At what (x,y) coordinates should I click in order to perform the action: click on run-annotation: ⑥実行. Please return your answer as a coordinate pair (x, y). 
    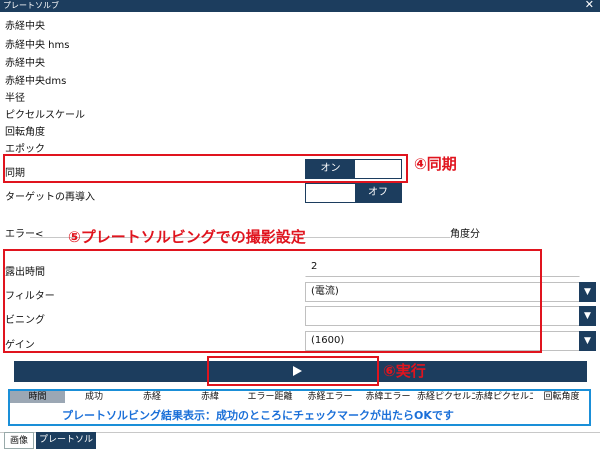
    Looking at the image, I should click on (404, 371).